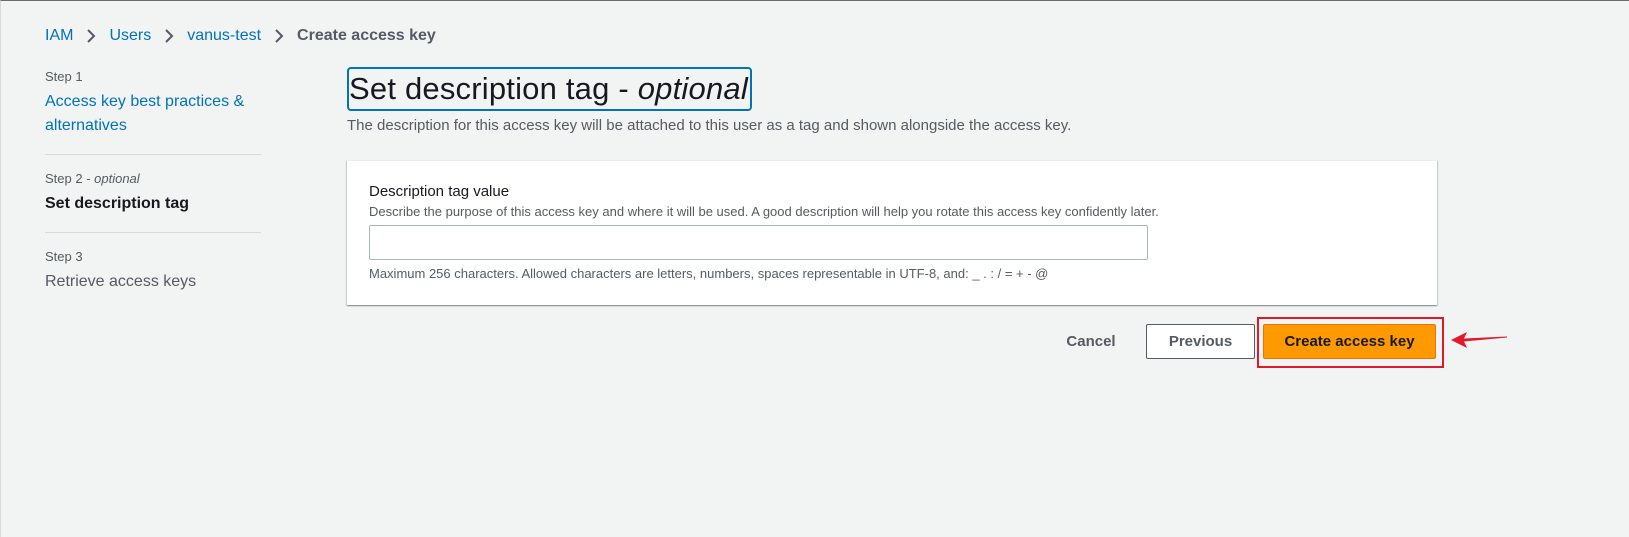  What do you see at coordinates (366, 35) in the screenshot?
I see `breadcrumb-current: Create access key` at bounding box center [366, 35].